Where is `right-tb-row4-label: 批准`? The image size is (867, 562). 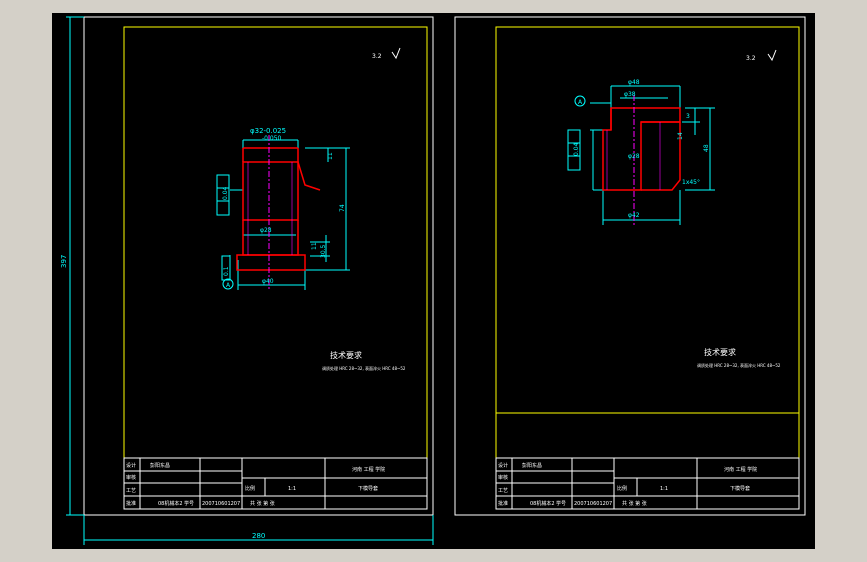
right-tb-row4-label: 批准 is located at coordinates (503, 503).